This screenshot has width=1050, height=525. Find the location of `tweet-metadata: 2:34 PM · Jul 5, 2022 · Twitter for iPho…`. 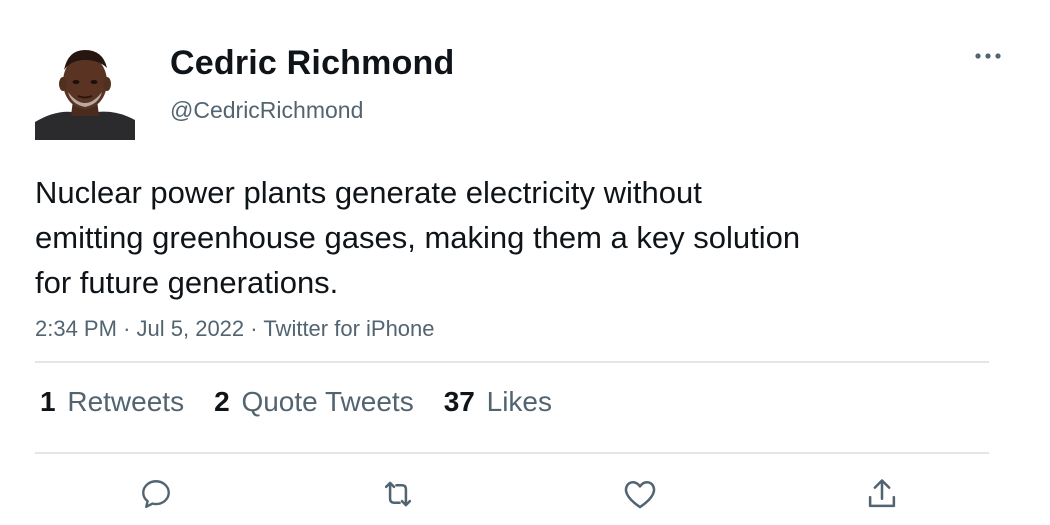

tweet-metadata: 2:34 PM · Jul 5, 2022 · Twitter for iPho… is located at coordinates (235, 329).